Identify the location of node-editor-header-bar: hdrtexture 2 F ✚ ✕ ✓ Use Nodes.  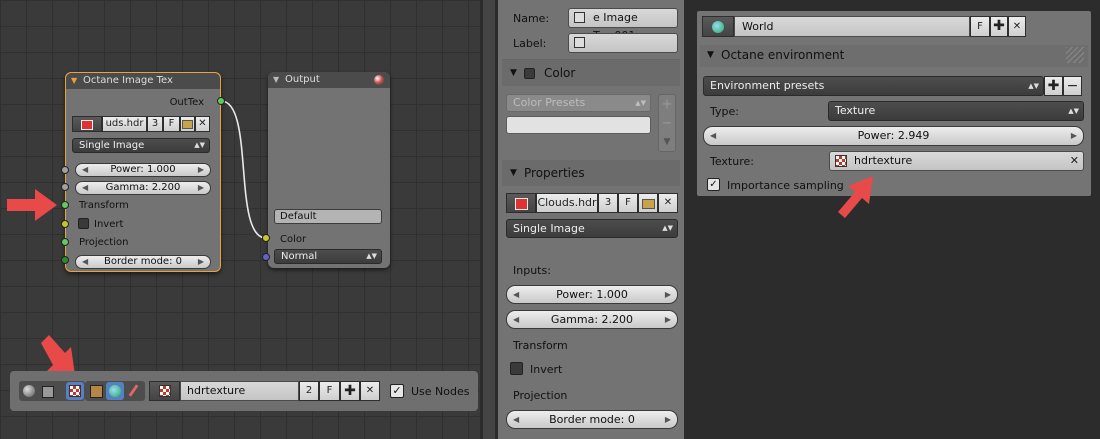
(244, 391).